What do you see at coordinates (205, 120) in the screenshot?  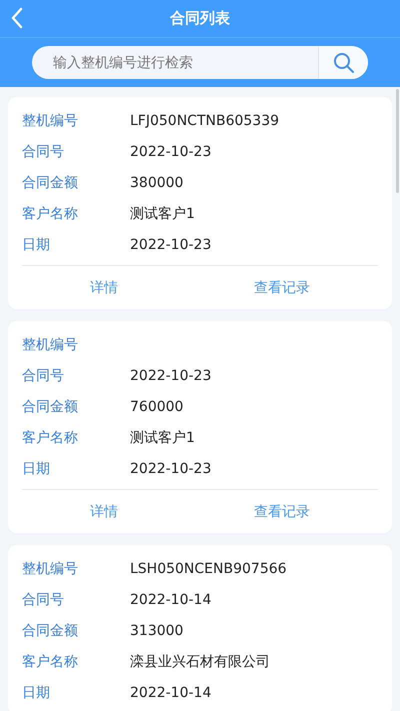 I see `field-value: LFJ050NCTNB605339` at bounding box center [205, 120].